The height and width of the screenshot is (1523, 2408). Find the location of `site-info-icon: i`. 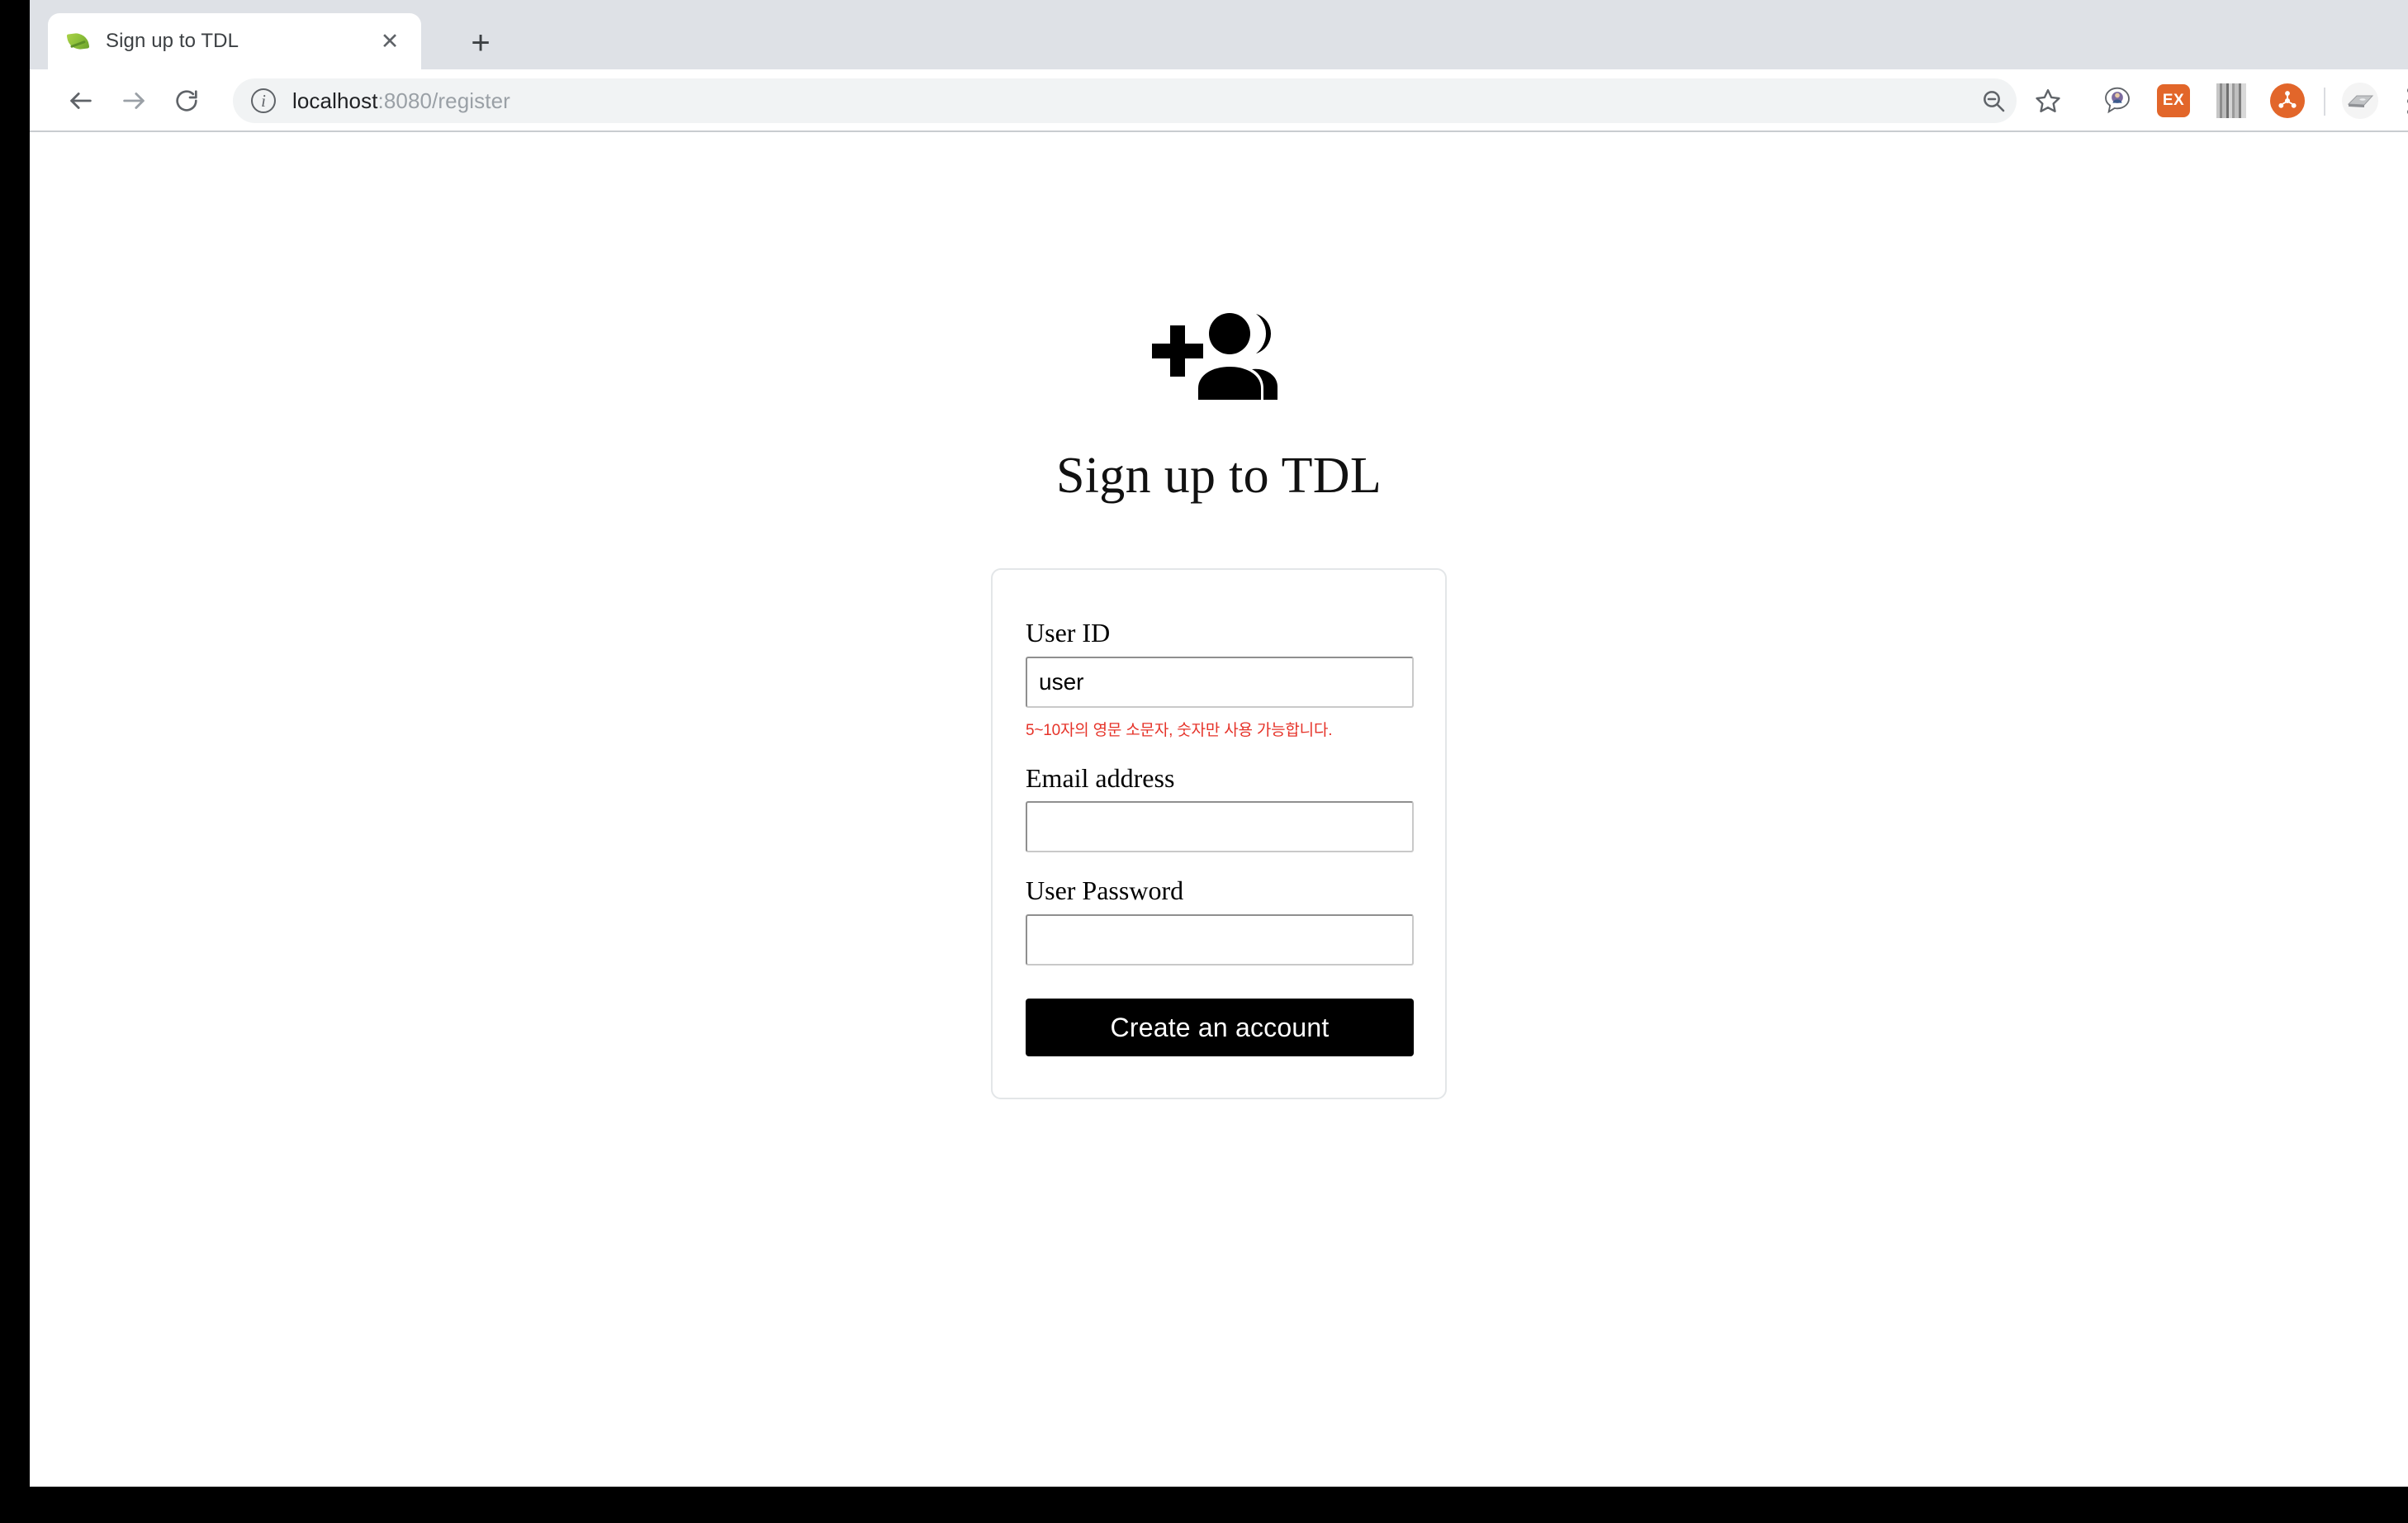

site-info-icon: i is located at coordinates (263, 100).